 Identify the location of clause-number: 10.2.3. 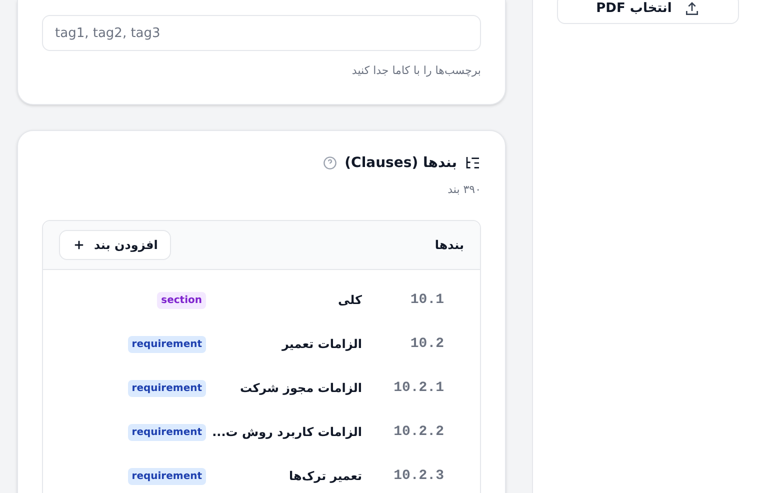
(418, 476).